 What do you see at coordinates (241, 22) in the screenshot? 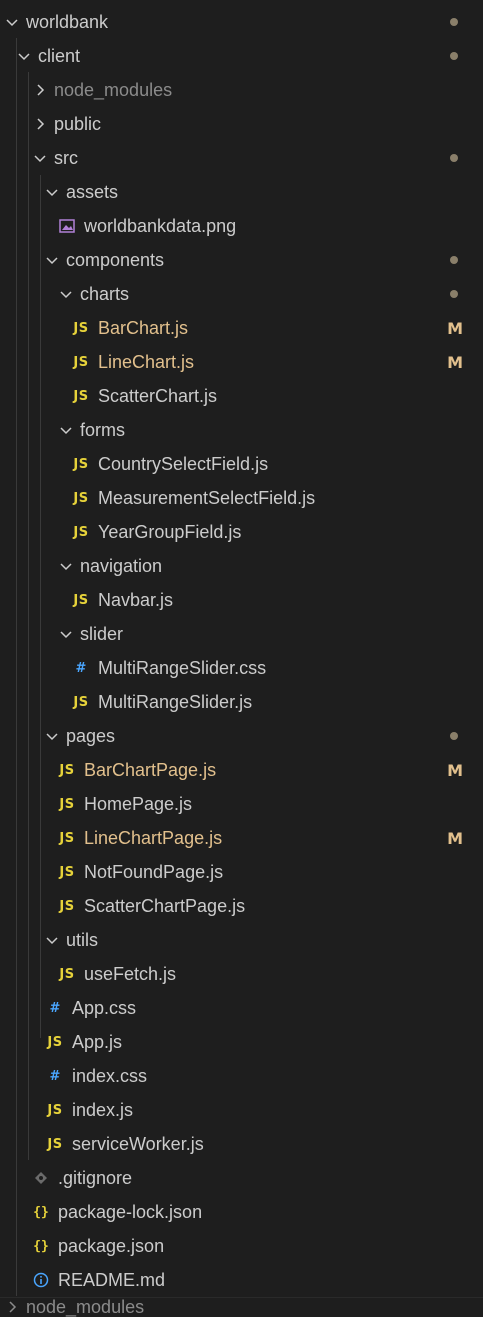
I see `tree-folder-worldbank: worldbank` at bounding box center [241, 22].